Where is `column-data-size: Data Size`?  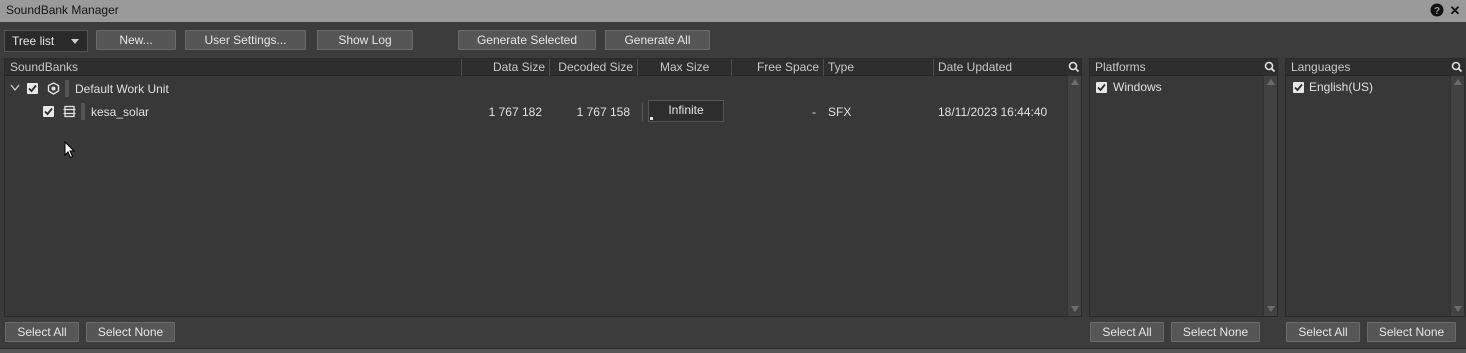 column-data-size: Data Size is located at coordinates (505, 67).